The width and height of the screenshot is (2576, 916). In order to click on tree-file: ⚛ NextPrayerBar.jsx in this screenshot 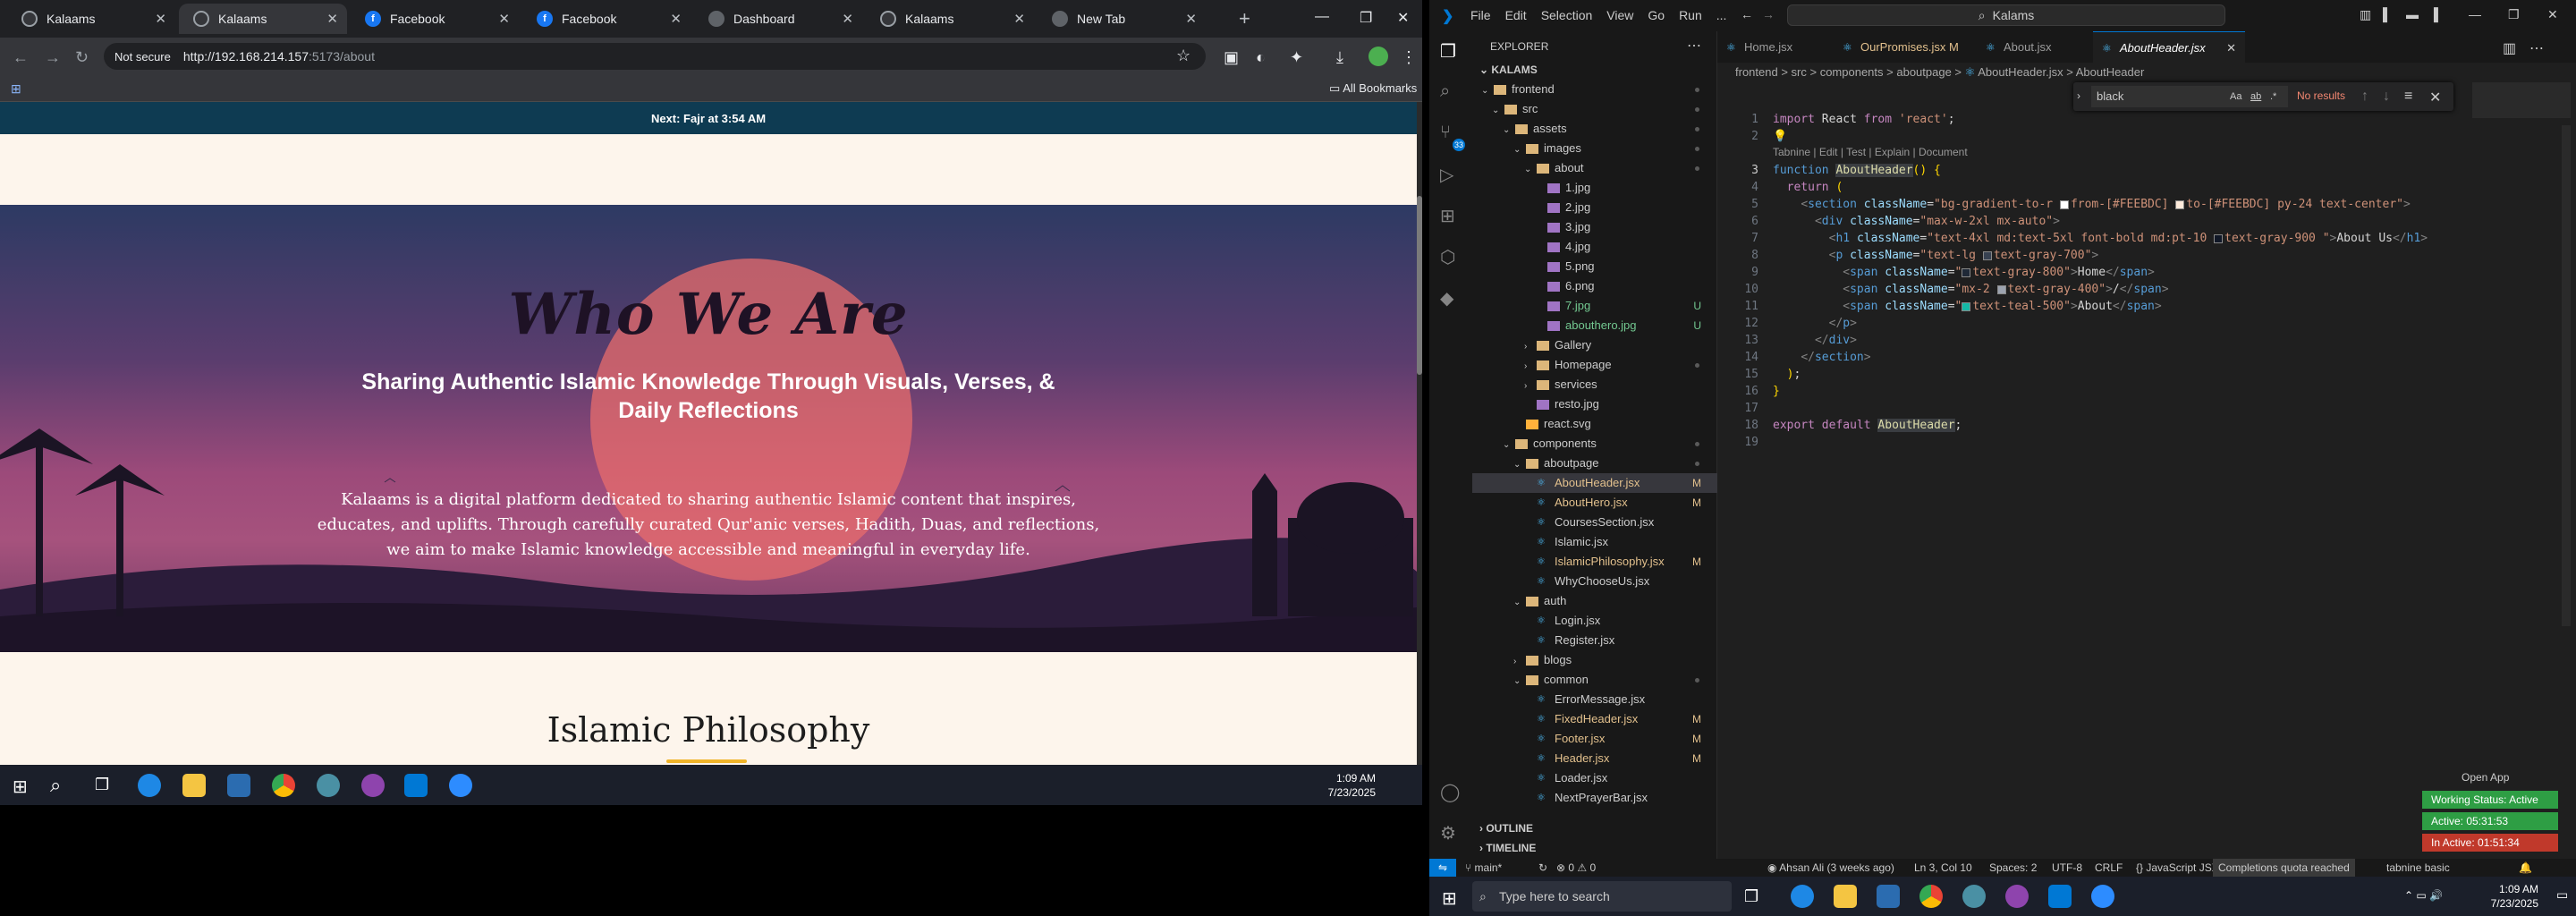, I will do `click(1594, 798)`.